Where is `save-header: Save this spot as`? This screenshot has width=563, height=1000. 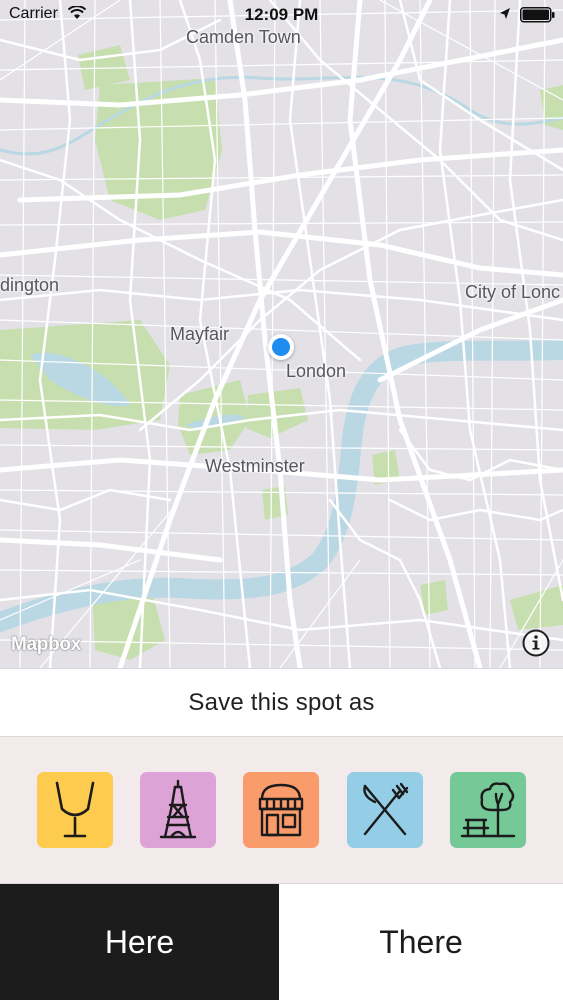
save-header: Save this spot as is located at coordinates (281, 702).